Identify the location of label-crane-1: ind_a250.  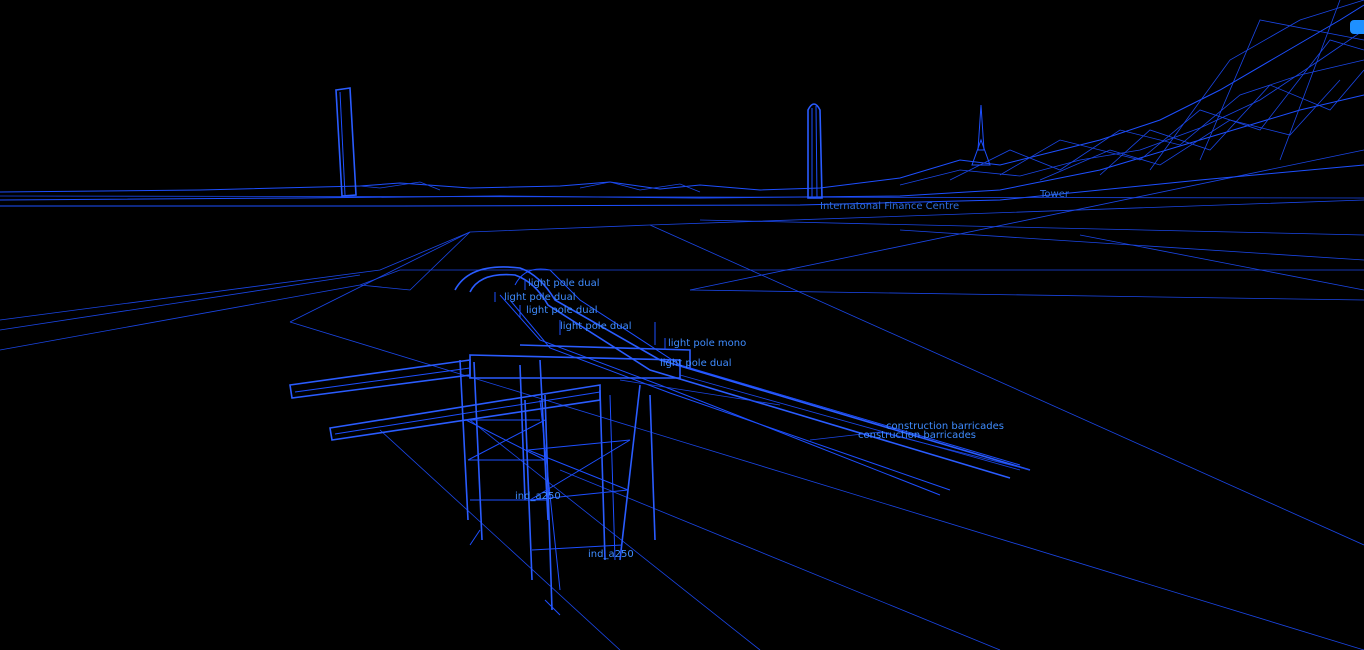
(538, 496).